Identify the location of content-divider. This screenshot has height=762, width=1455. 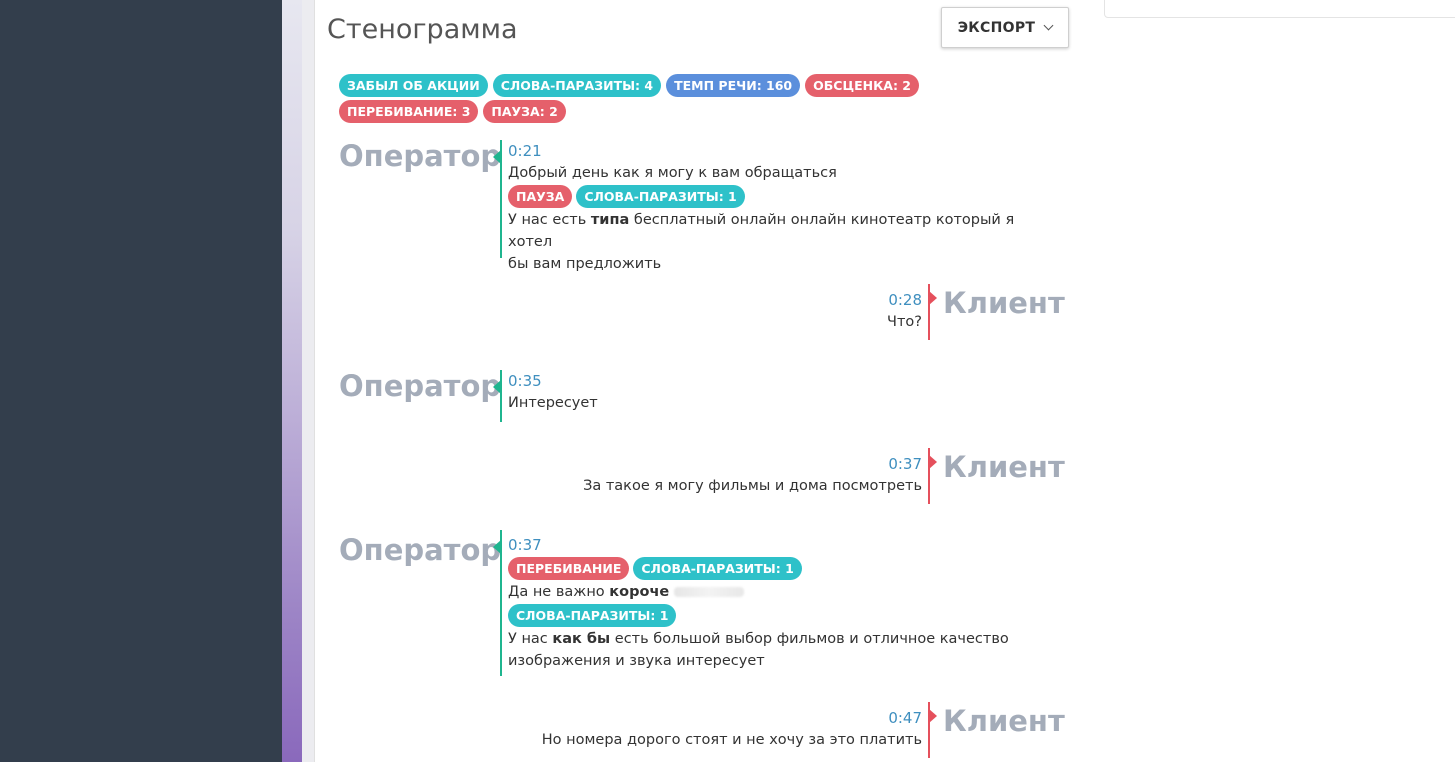
(314, 381).